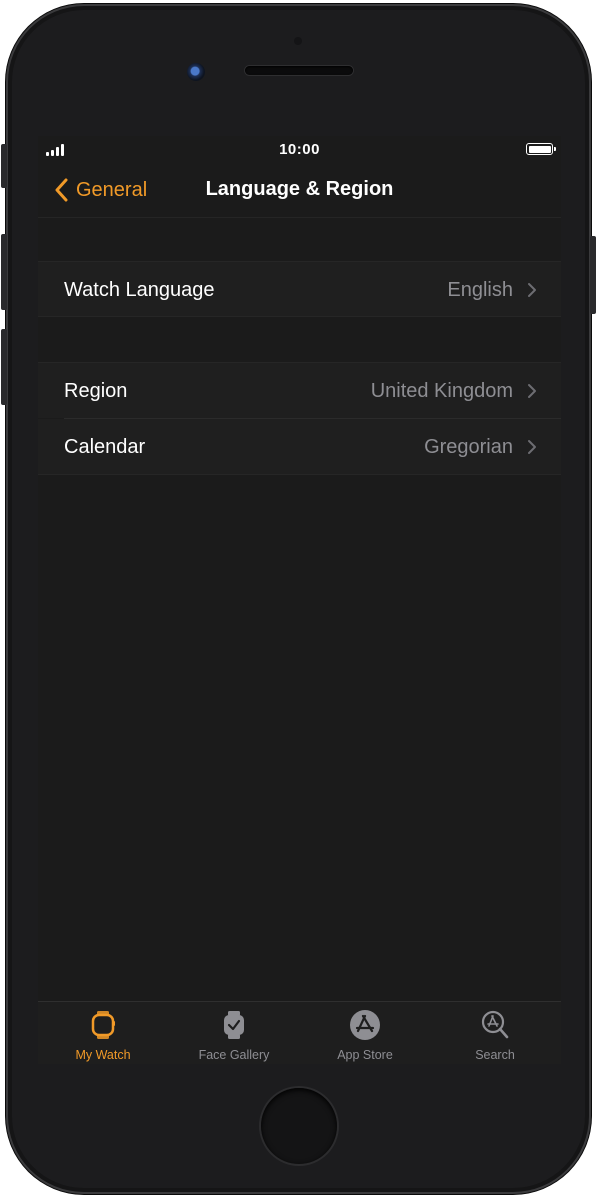 Image resolution: width=597 pixels, height=1200 pixels. I want to click on tab-search: Search, so click(495, 1033).